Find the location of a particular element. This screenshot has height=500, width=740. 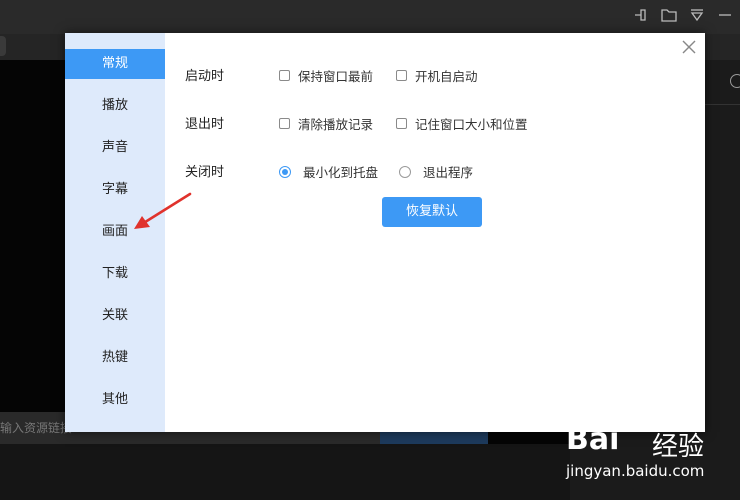

menu-dropdown-icon is located at coordinates (697, 15).